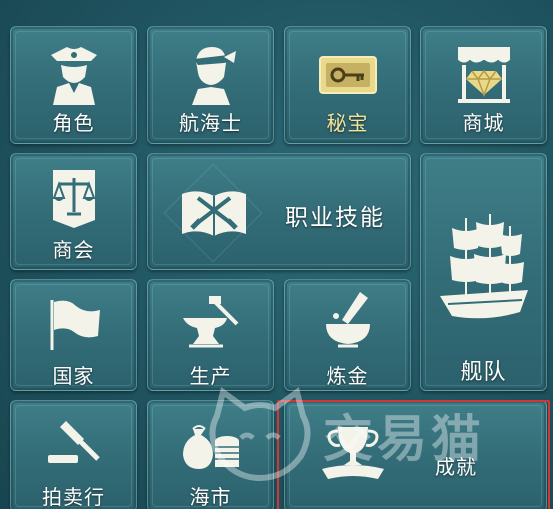  I want to click on treasure-key-icon, so click(347, 75).